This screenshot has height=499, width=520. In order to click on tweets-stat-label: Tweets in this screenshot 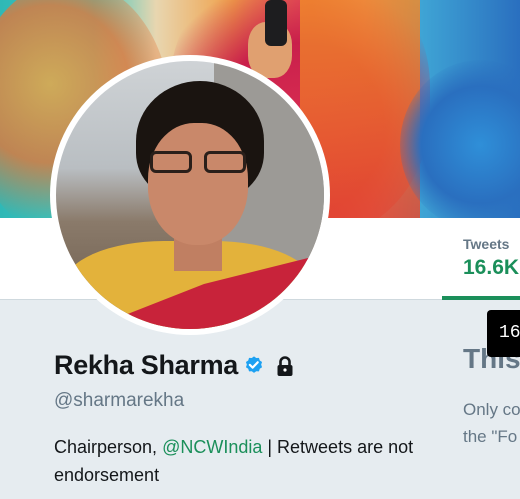, I will do `click(486, 244)`.